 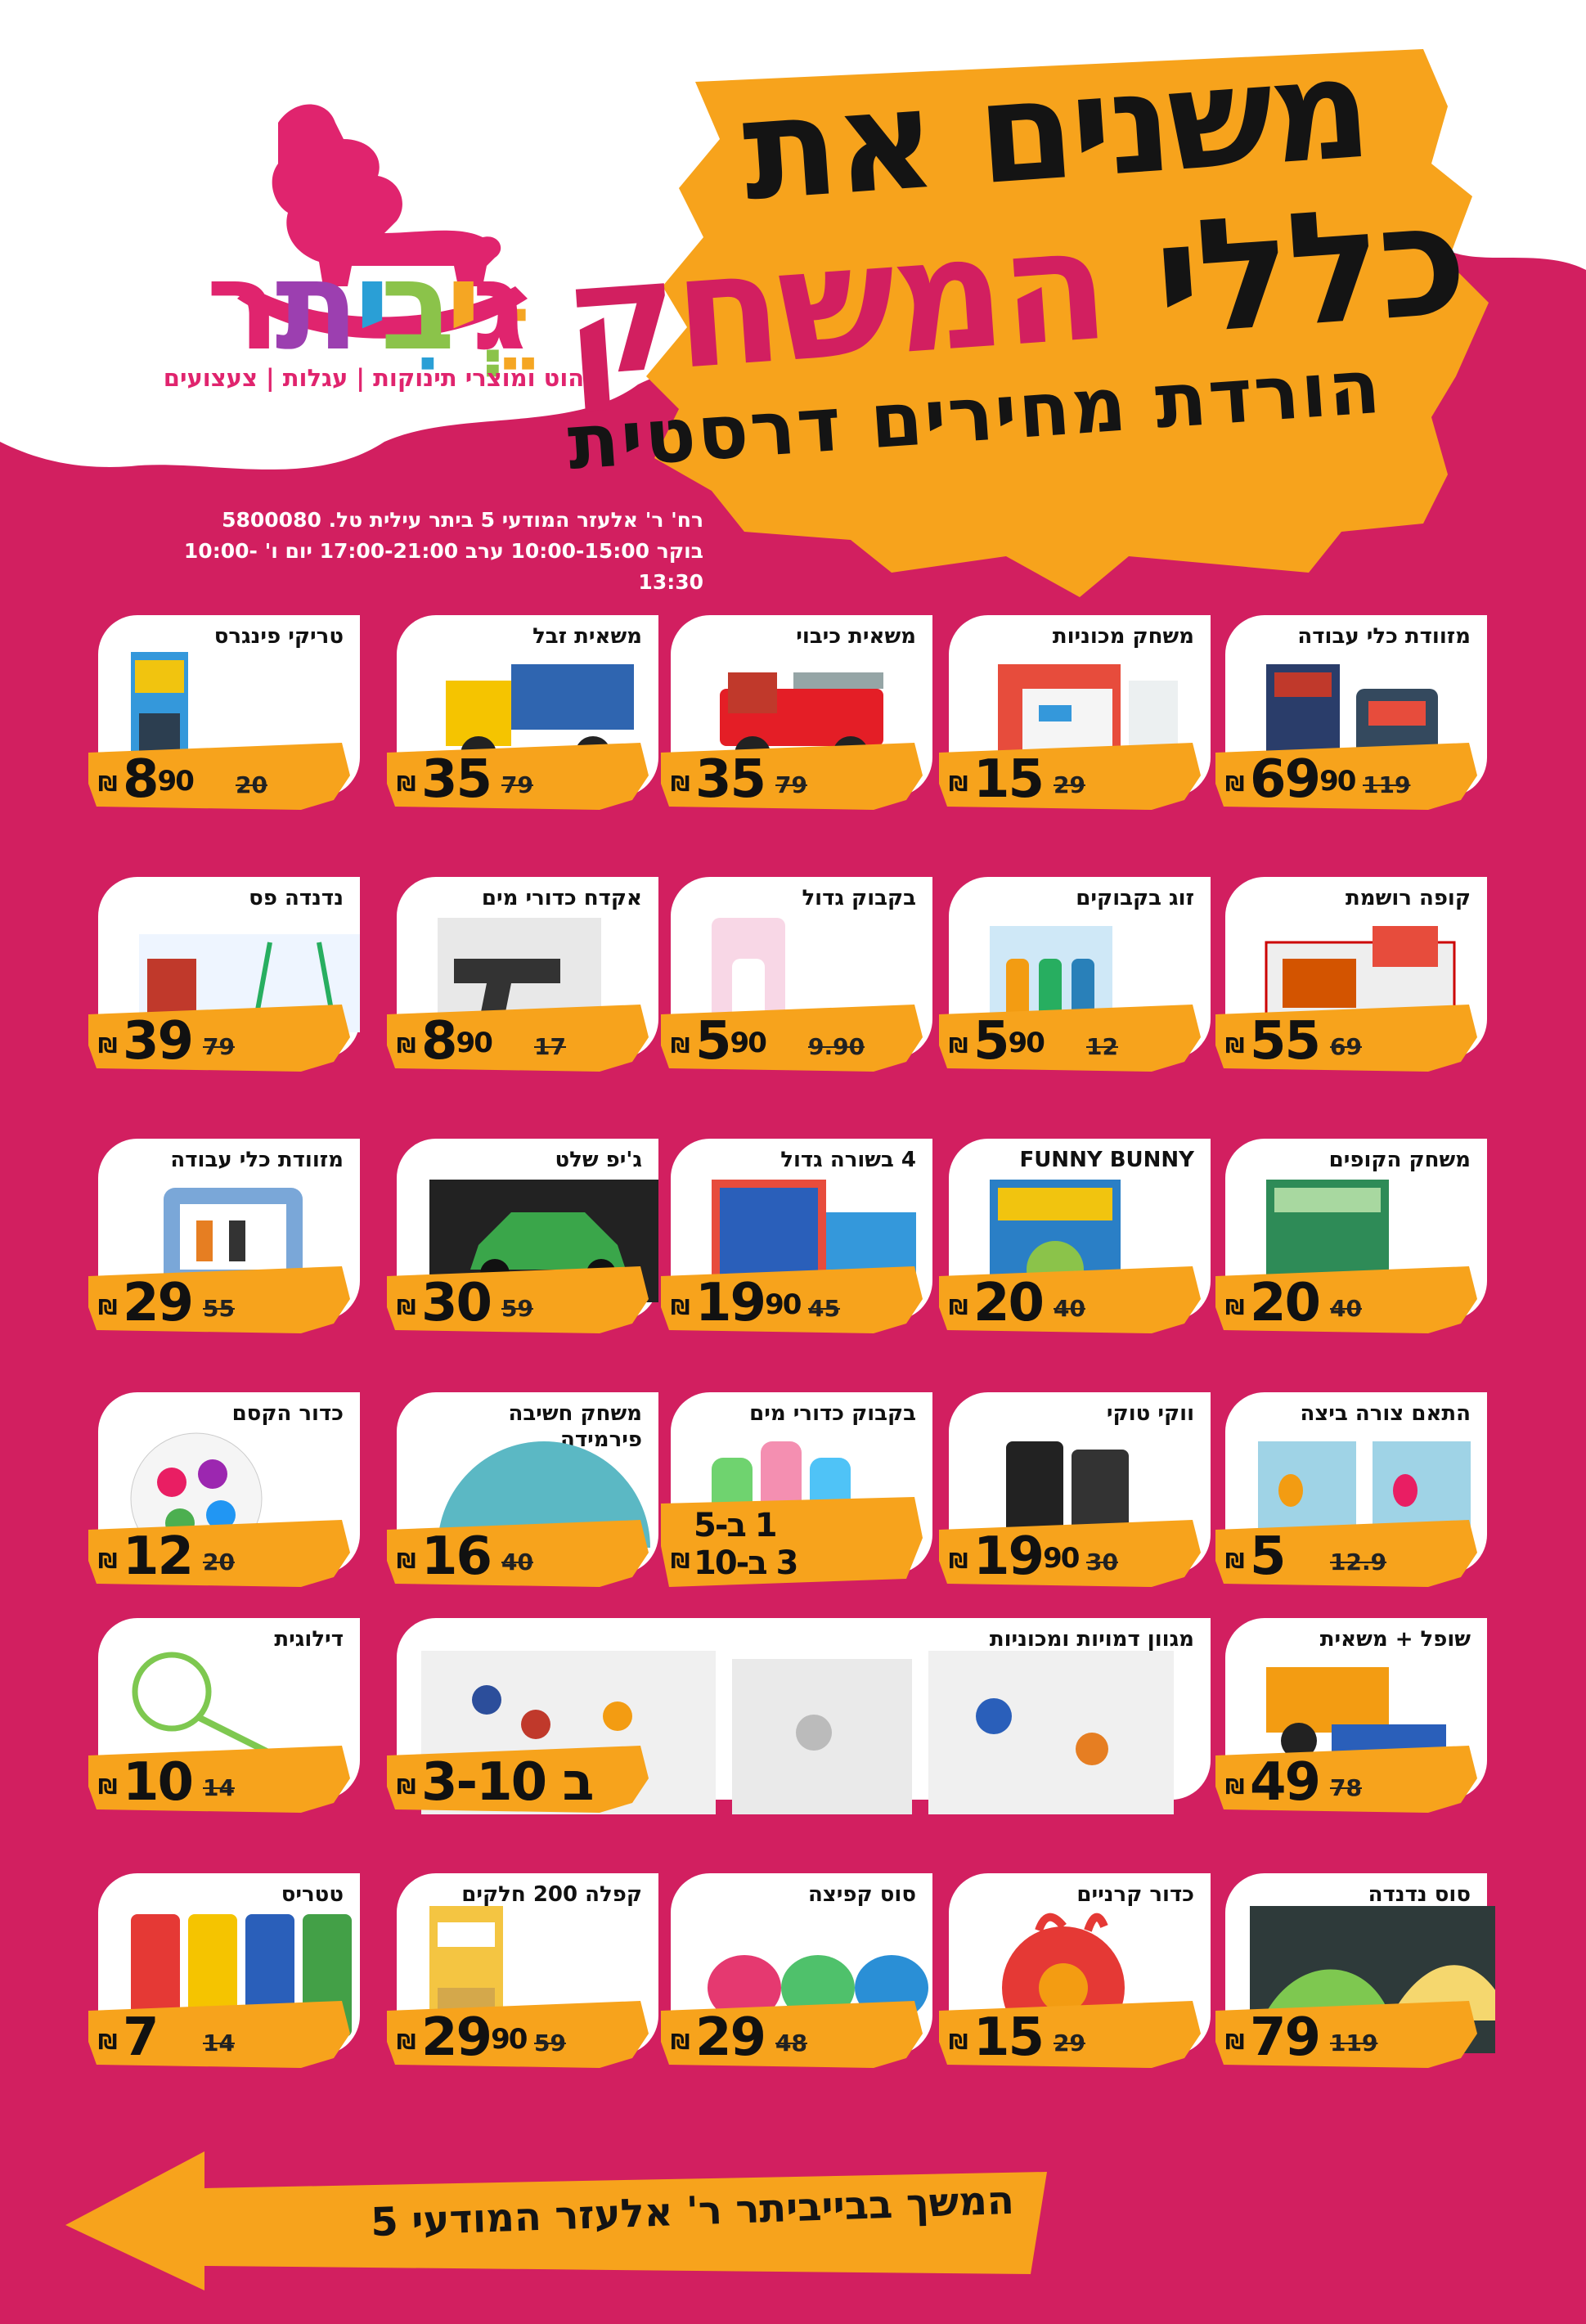 I want to click on sale-price-whole: 7, so click(x=141, y=2037).